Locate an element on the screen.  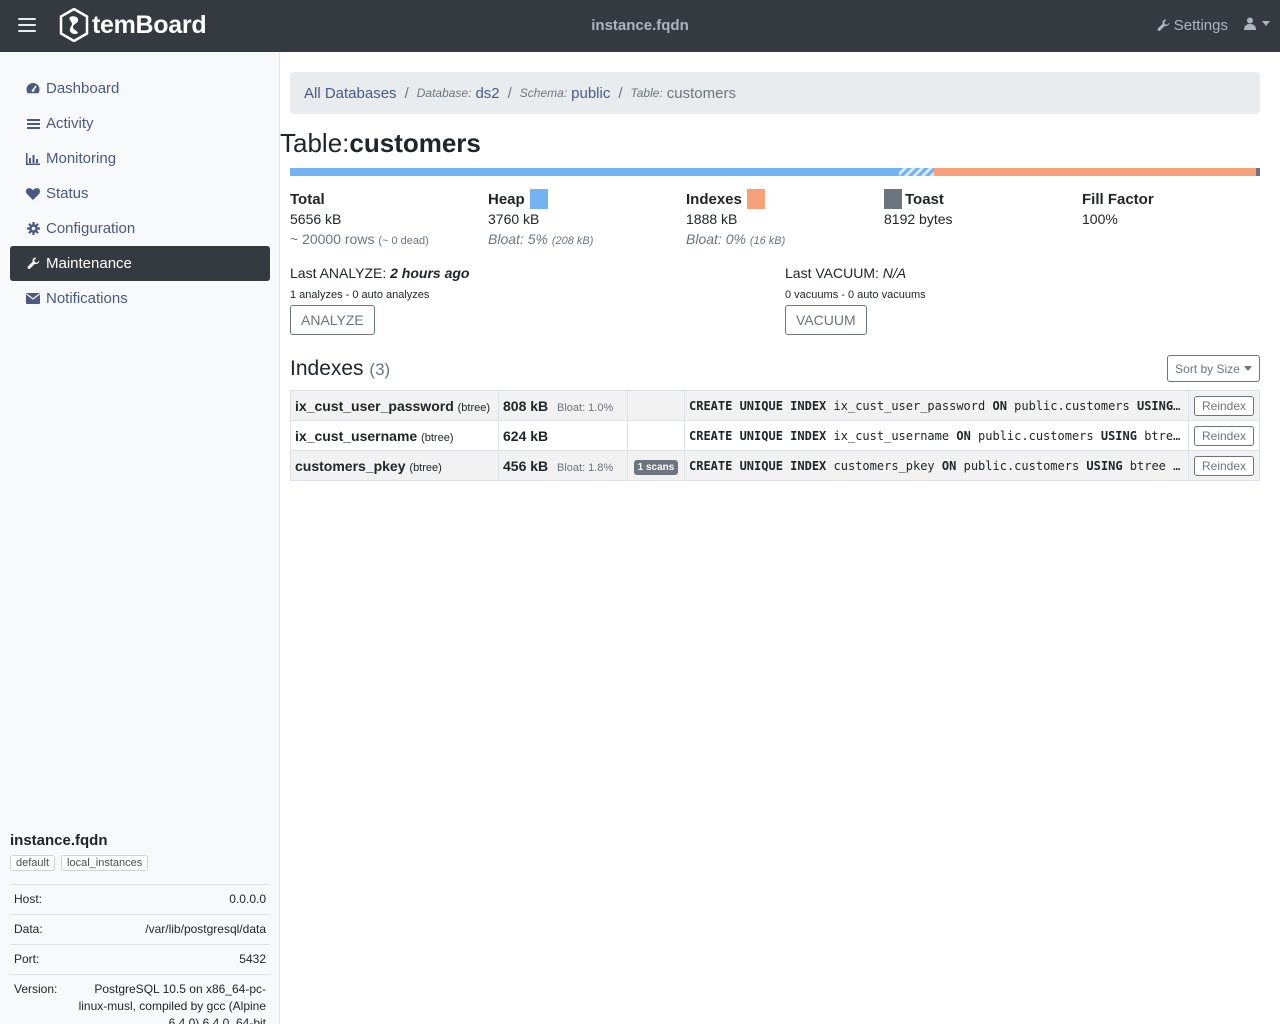
index-name: customers_pkey is located at coordinates (350, 465).